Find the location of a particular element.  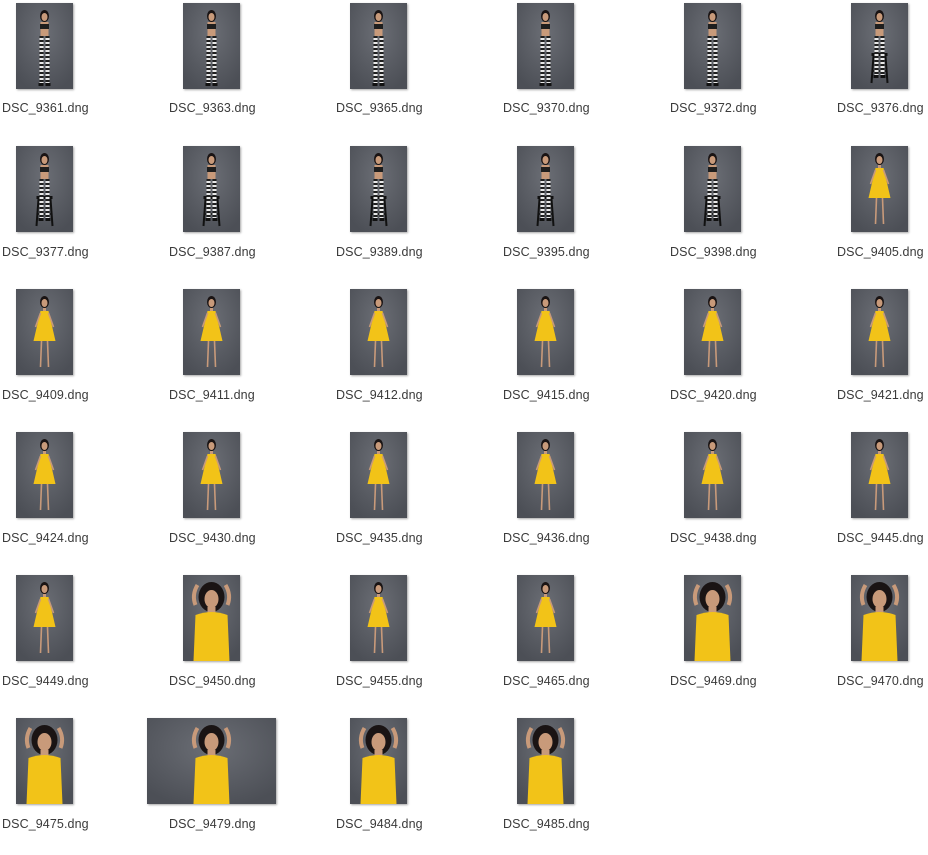

file-name: DSC_9455.dng is located at coordinates (411, 681).